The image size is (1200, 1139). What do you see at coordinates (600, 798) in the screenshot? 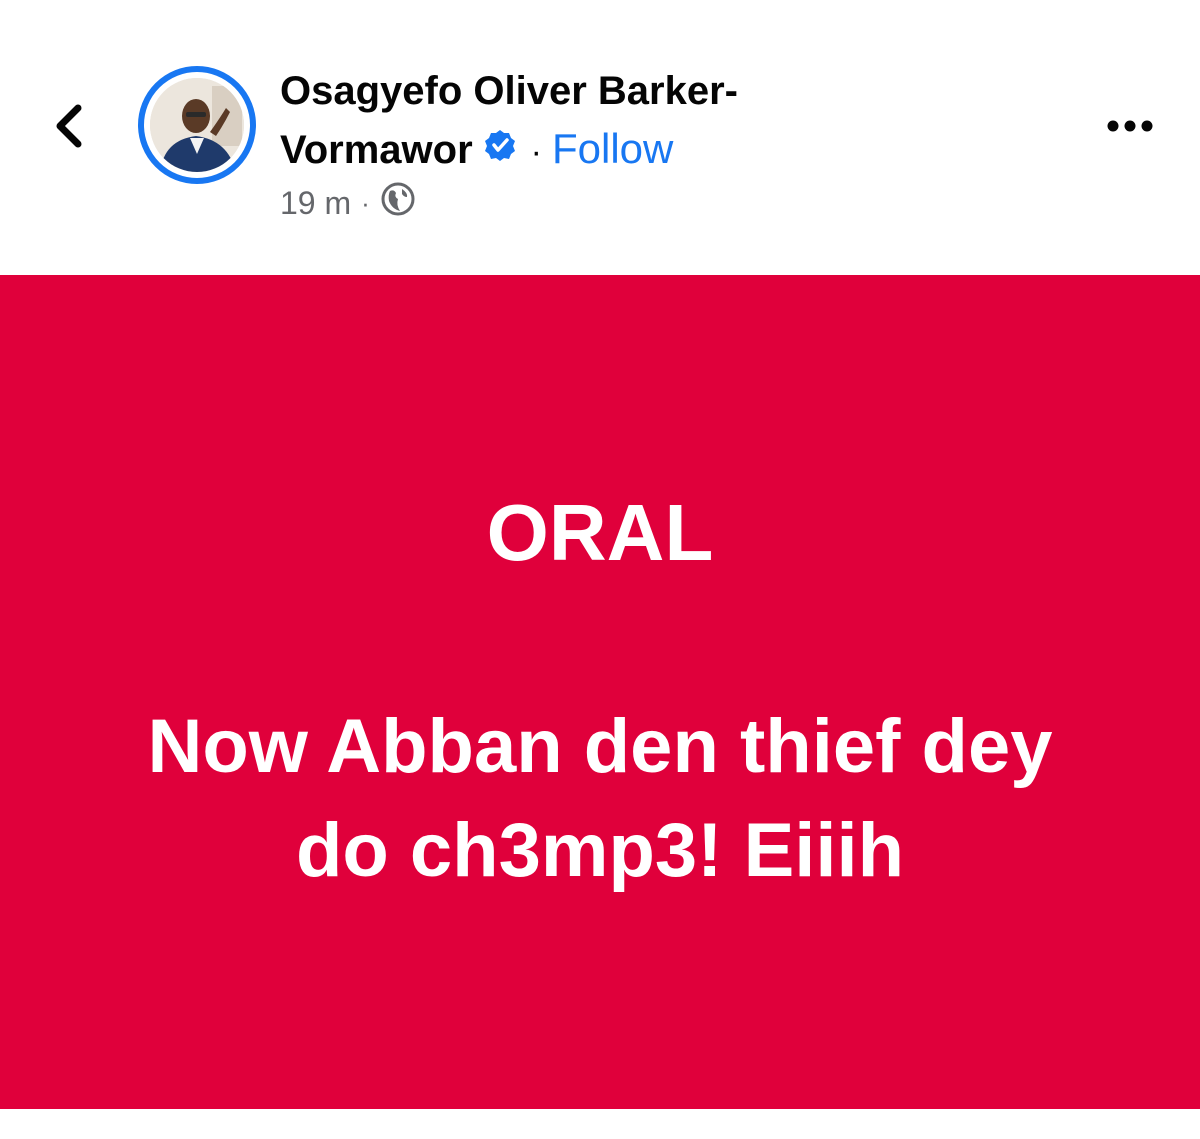
I see `post-body: Now Abban den thief dey do ch3mp3! Eiiih` at bounding box center [600, 798].